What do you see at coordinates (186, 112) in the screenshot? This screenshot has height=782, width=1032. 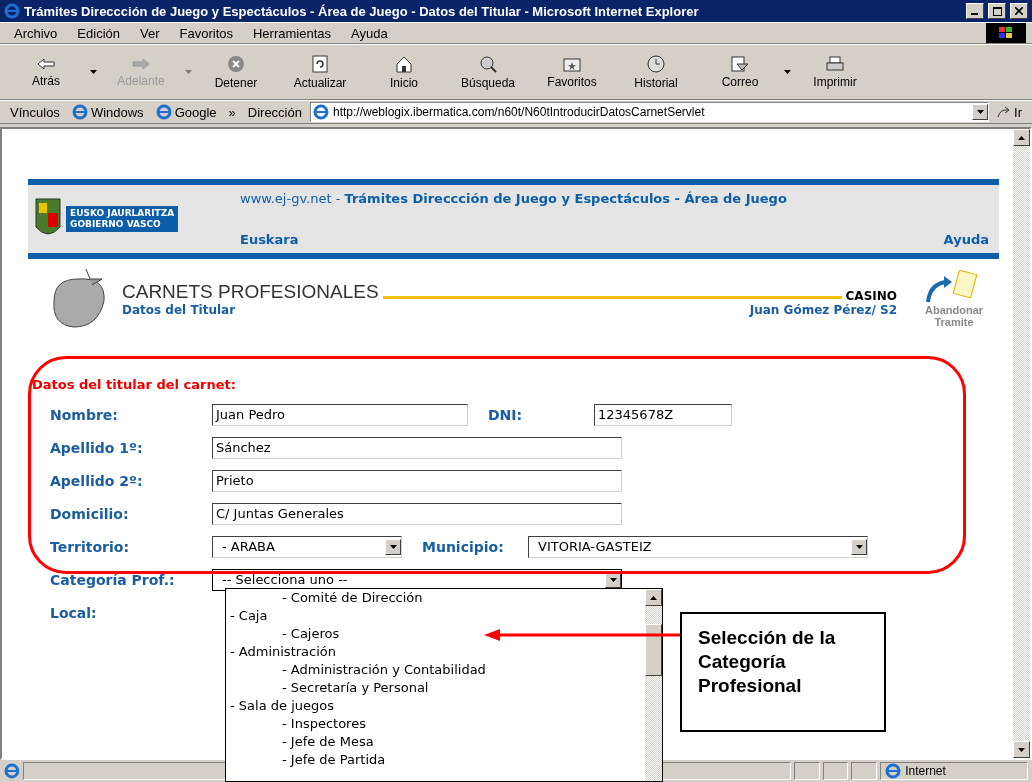 I see `link-item: Google` at bounding box center [186, 112].